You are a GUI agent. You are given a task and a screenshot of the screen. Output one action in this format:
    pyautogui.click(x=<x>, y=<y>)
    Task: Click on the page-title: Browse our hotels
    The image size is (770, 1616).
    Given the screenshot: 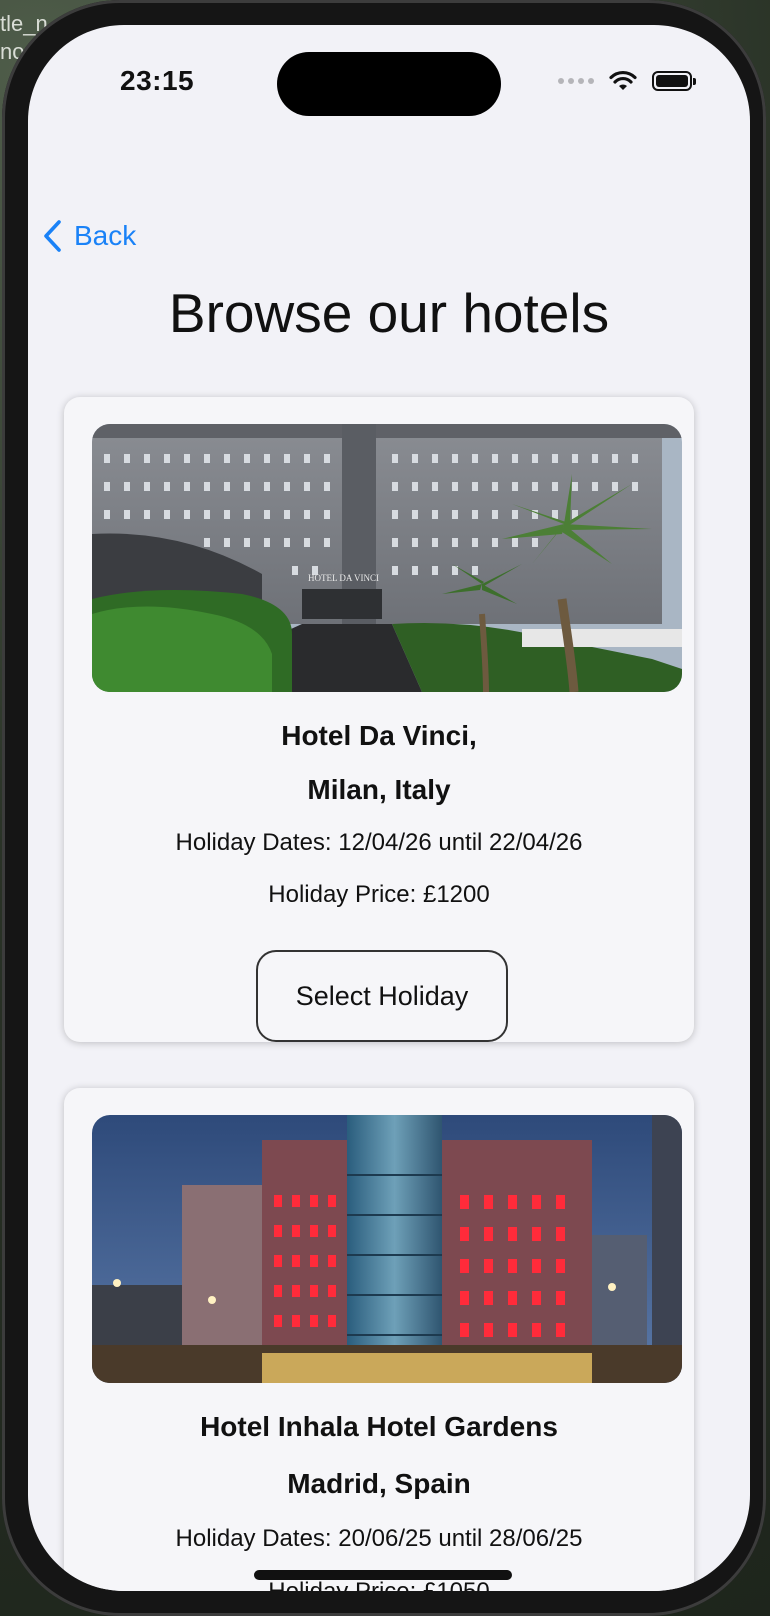 What is the action you would take?
    pyautogui.click(x=389, y=313)
    